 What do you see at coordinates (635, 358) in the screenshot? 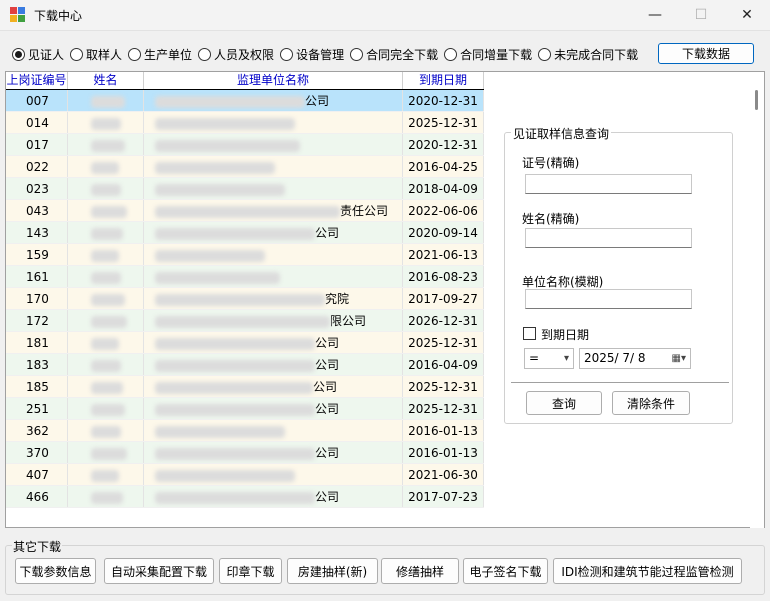
I see `expiry-date-picker: 2025/ 7/ 8 ▦▾` at bounding box center [635, 358].